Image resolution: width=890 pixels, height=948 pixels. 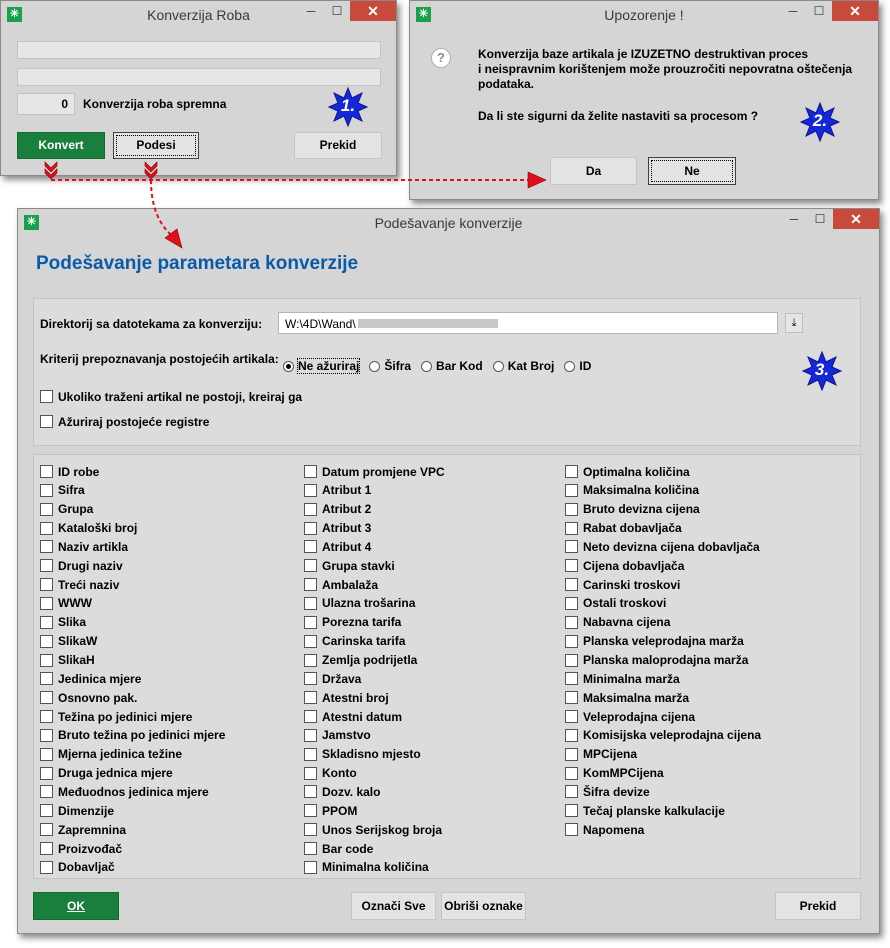 What do you see at coordinates (662, 546) in the screenshot?
I see `field-checkbox: Neto devizna cijena dobavljača` at bounding box center [662, 546].